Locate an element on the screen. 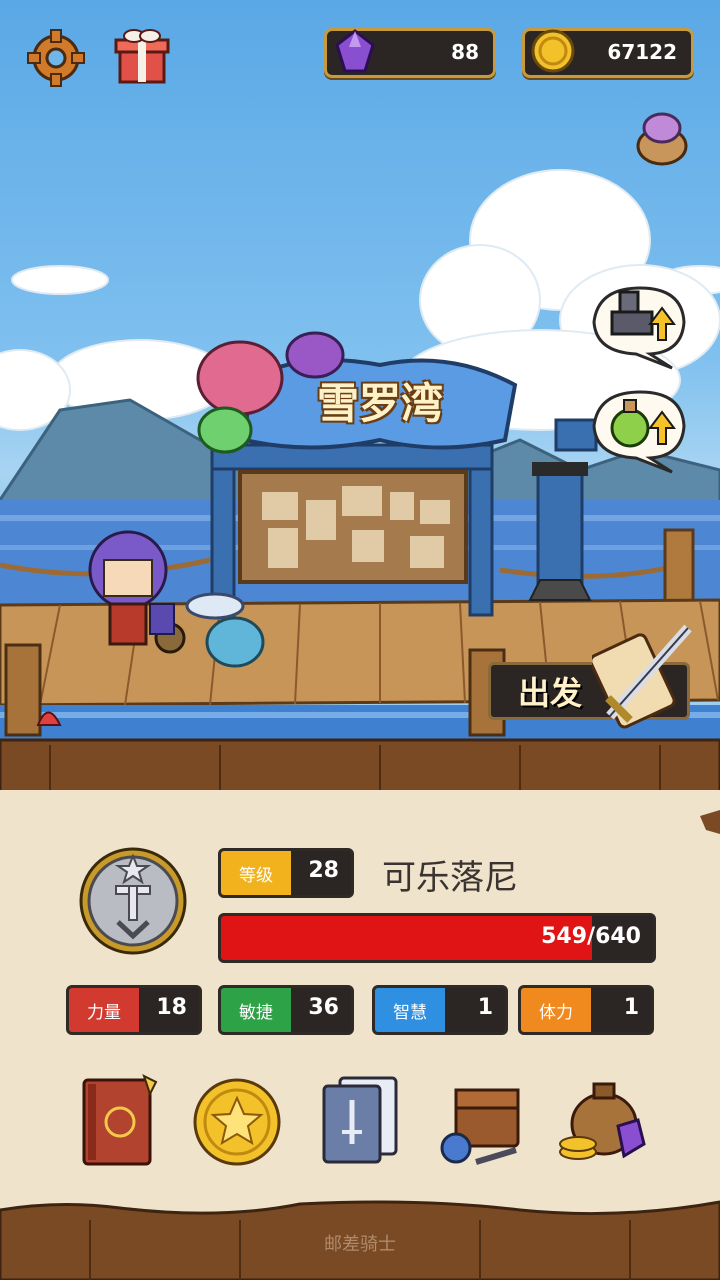  level-label: 等级 is located at coordinates (256, 873).